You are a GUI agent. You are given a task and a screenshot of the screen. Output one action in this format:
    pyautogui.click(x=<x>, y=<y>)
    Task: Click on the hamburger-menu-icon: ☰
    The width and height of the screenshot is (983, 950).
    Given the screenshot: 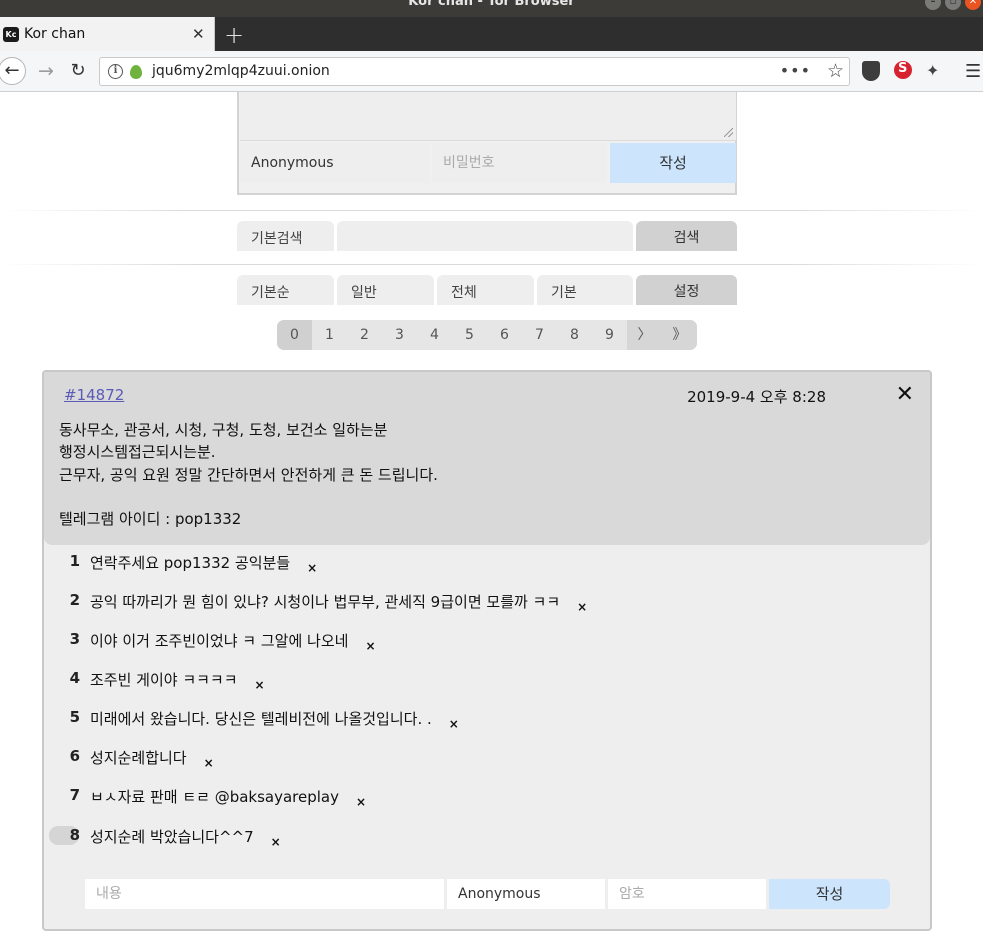 What is the action you would take?
    pyautogui.click(x=974, y=71)
    